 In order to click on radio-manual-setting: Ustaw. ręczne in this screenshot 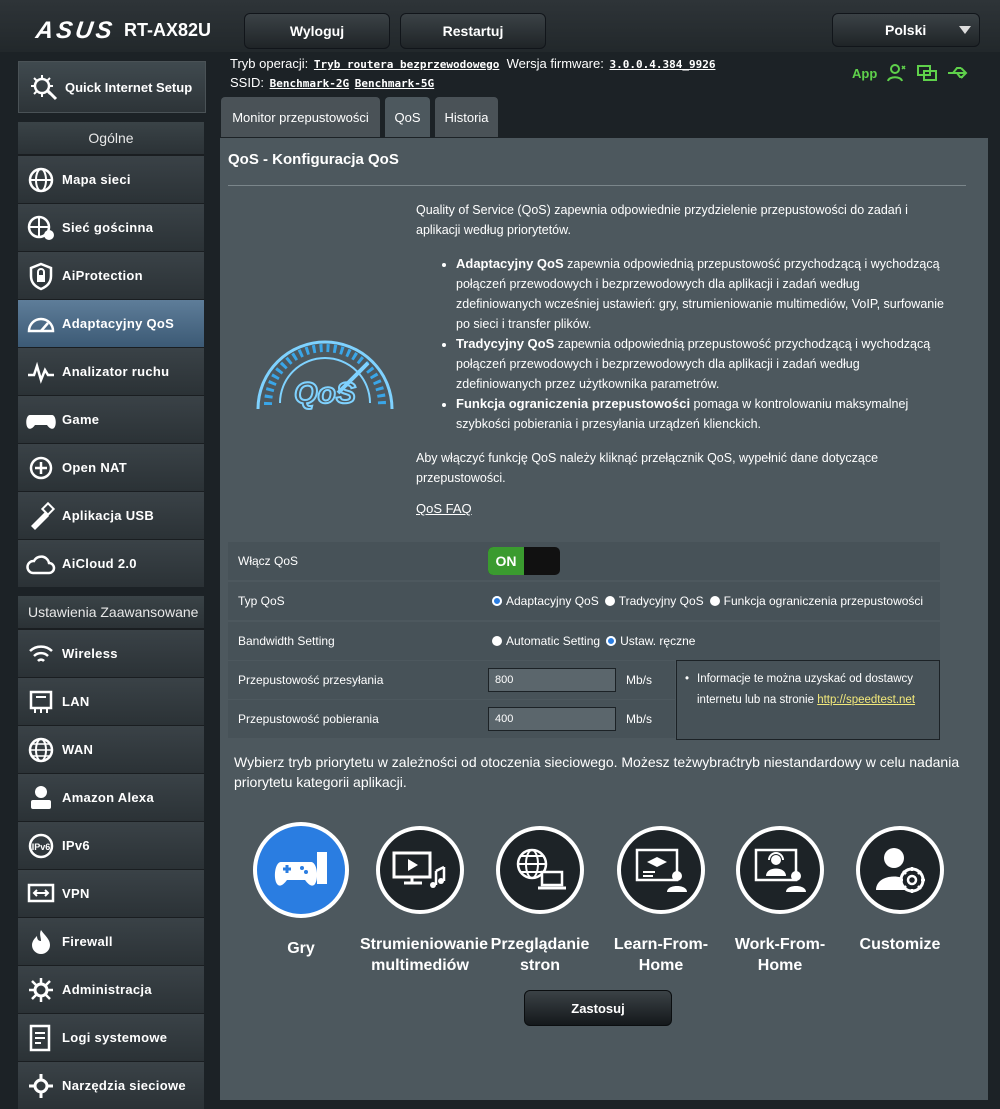, I will do `click(650, 641)`.